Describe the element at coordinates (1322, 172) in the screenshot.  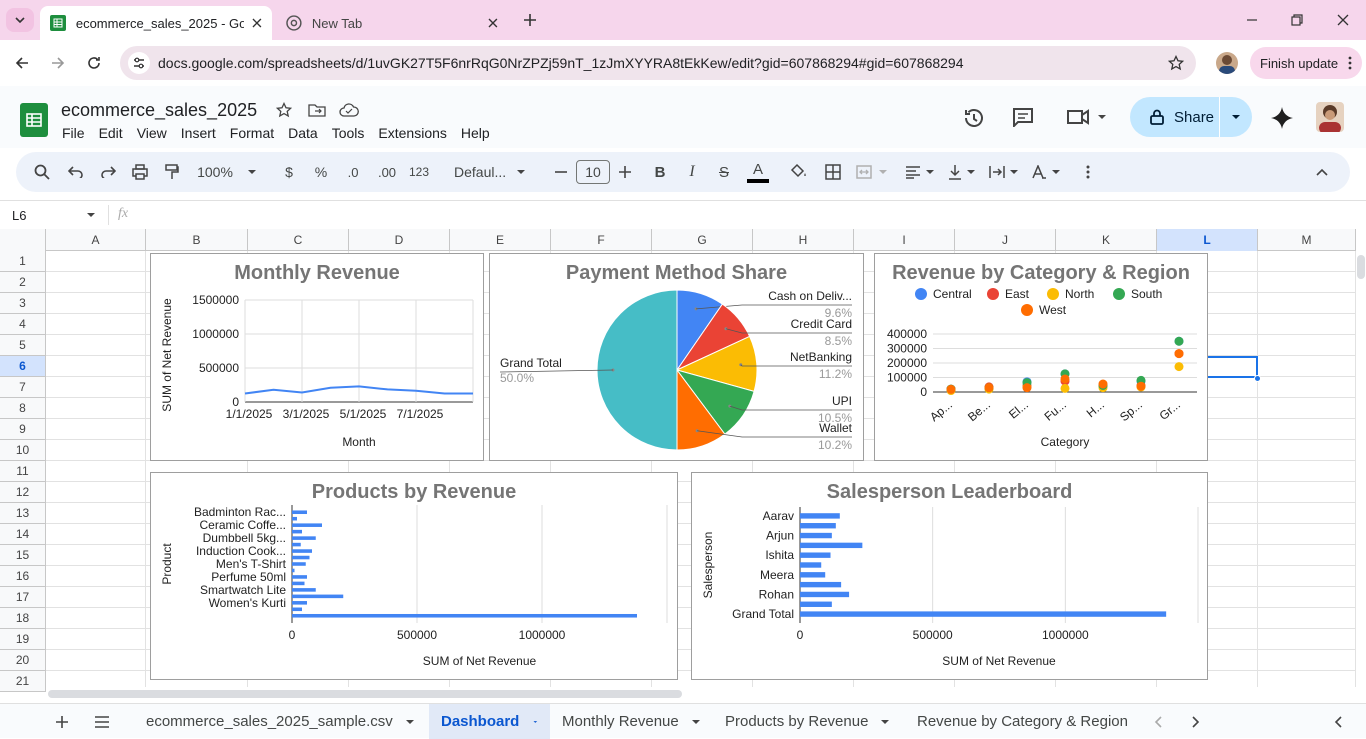
I see `collapse-toolbar-button` at that location.